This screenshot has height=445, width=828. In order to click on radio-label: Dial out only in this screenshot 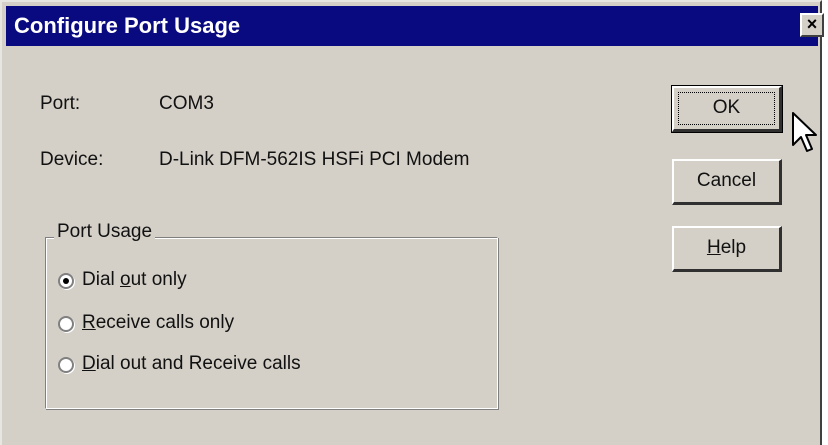, I will do `click(134, 280)`.